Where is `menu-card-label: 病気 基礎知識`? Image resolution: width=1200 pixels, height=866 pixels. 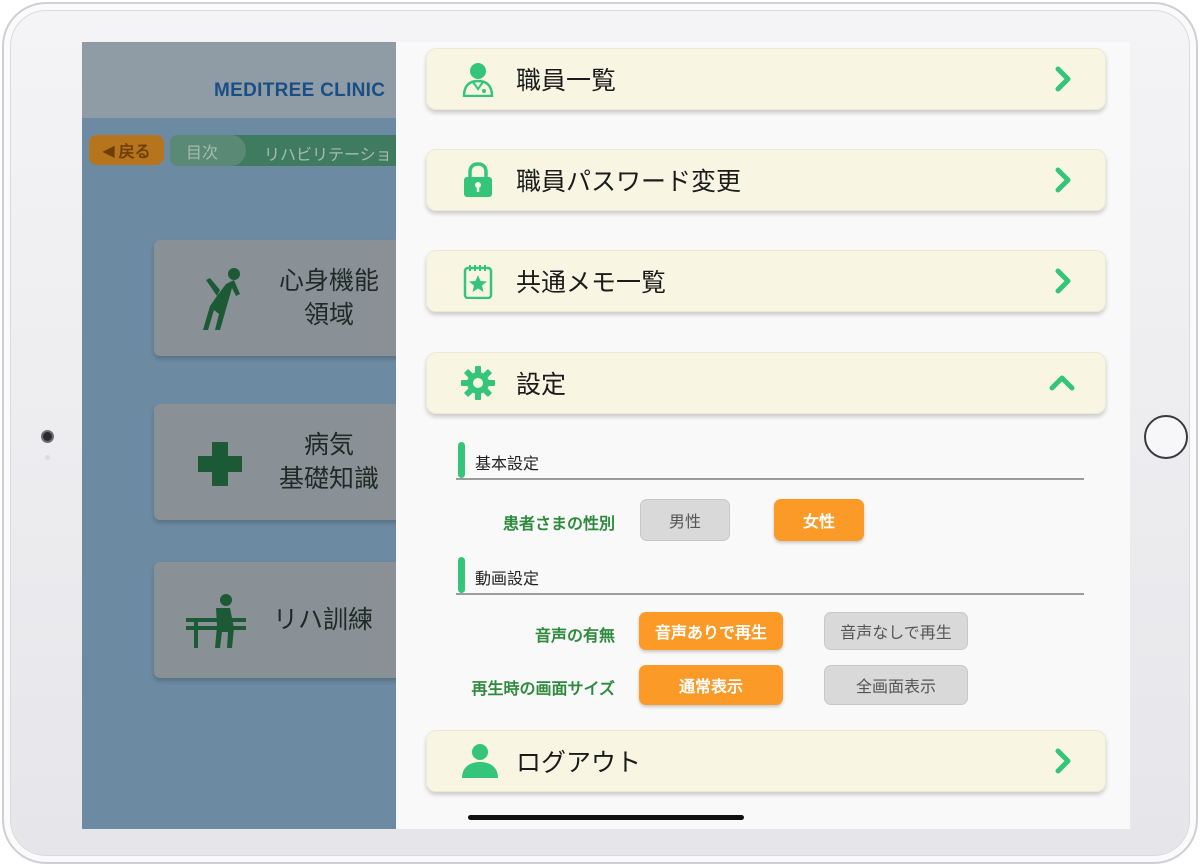
menu-card-label: 病気 基礎知識 is located at coordinates (328, 461).